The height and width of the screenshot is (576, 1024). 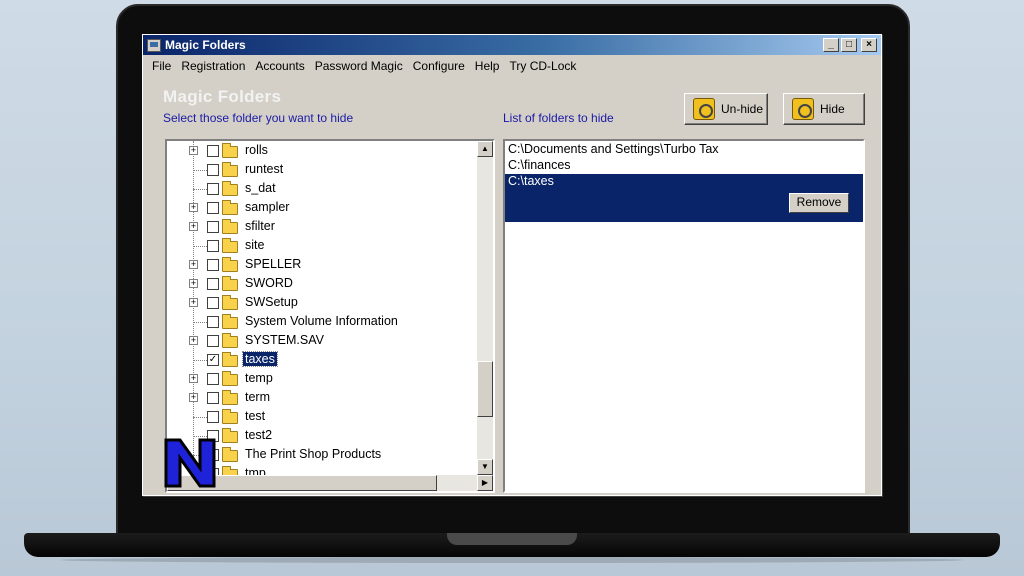 What do you see at coordinates (803, 109) in the screenshot?
I see `safe-icon` at bounding box center [803, 109].